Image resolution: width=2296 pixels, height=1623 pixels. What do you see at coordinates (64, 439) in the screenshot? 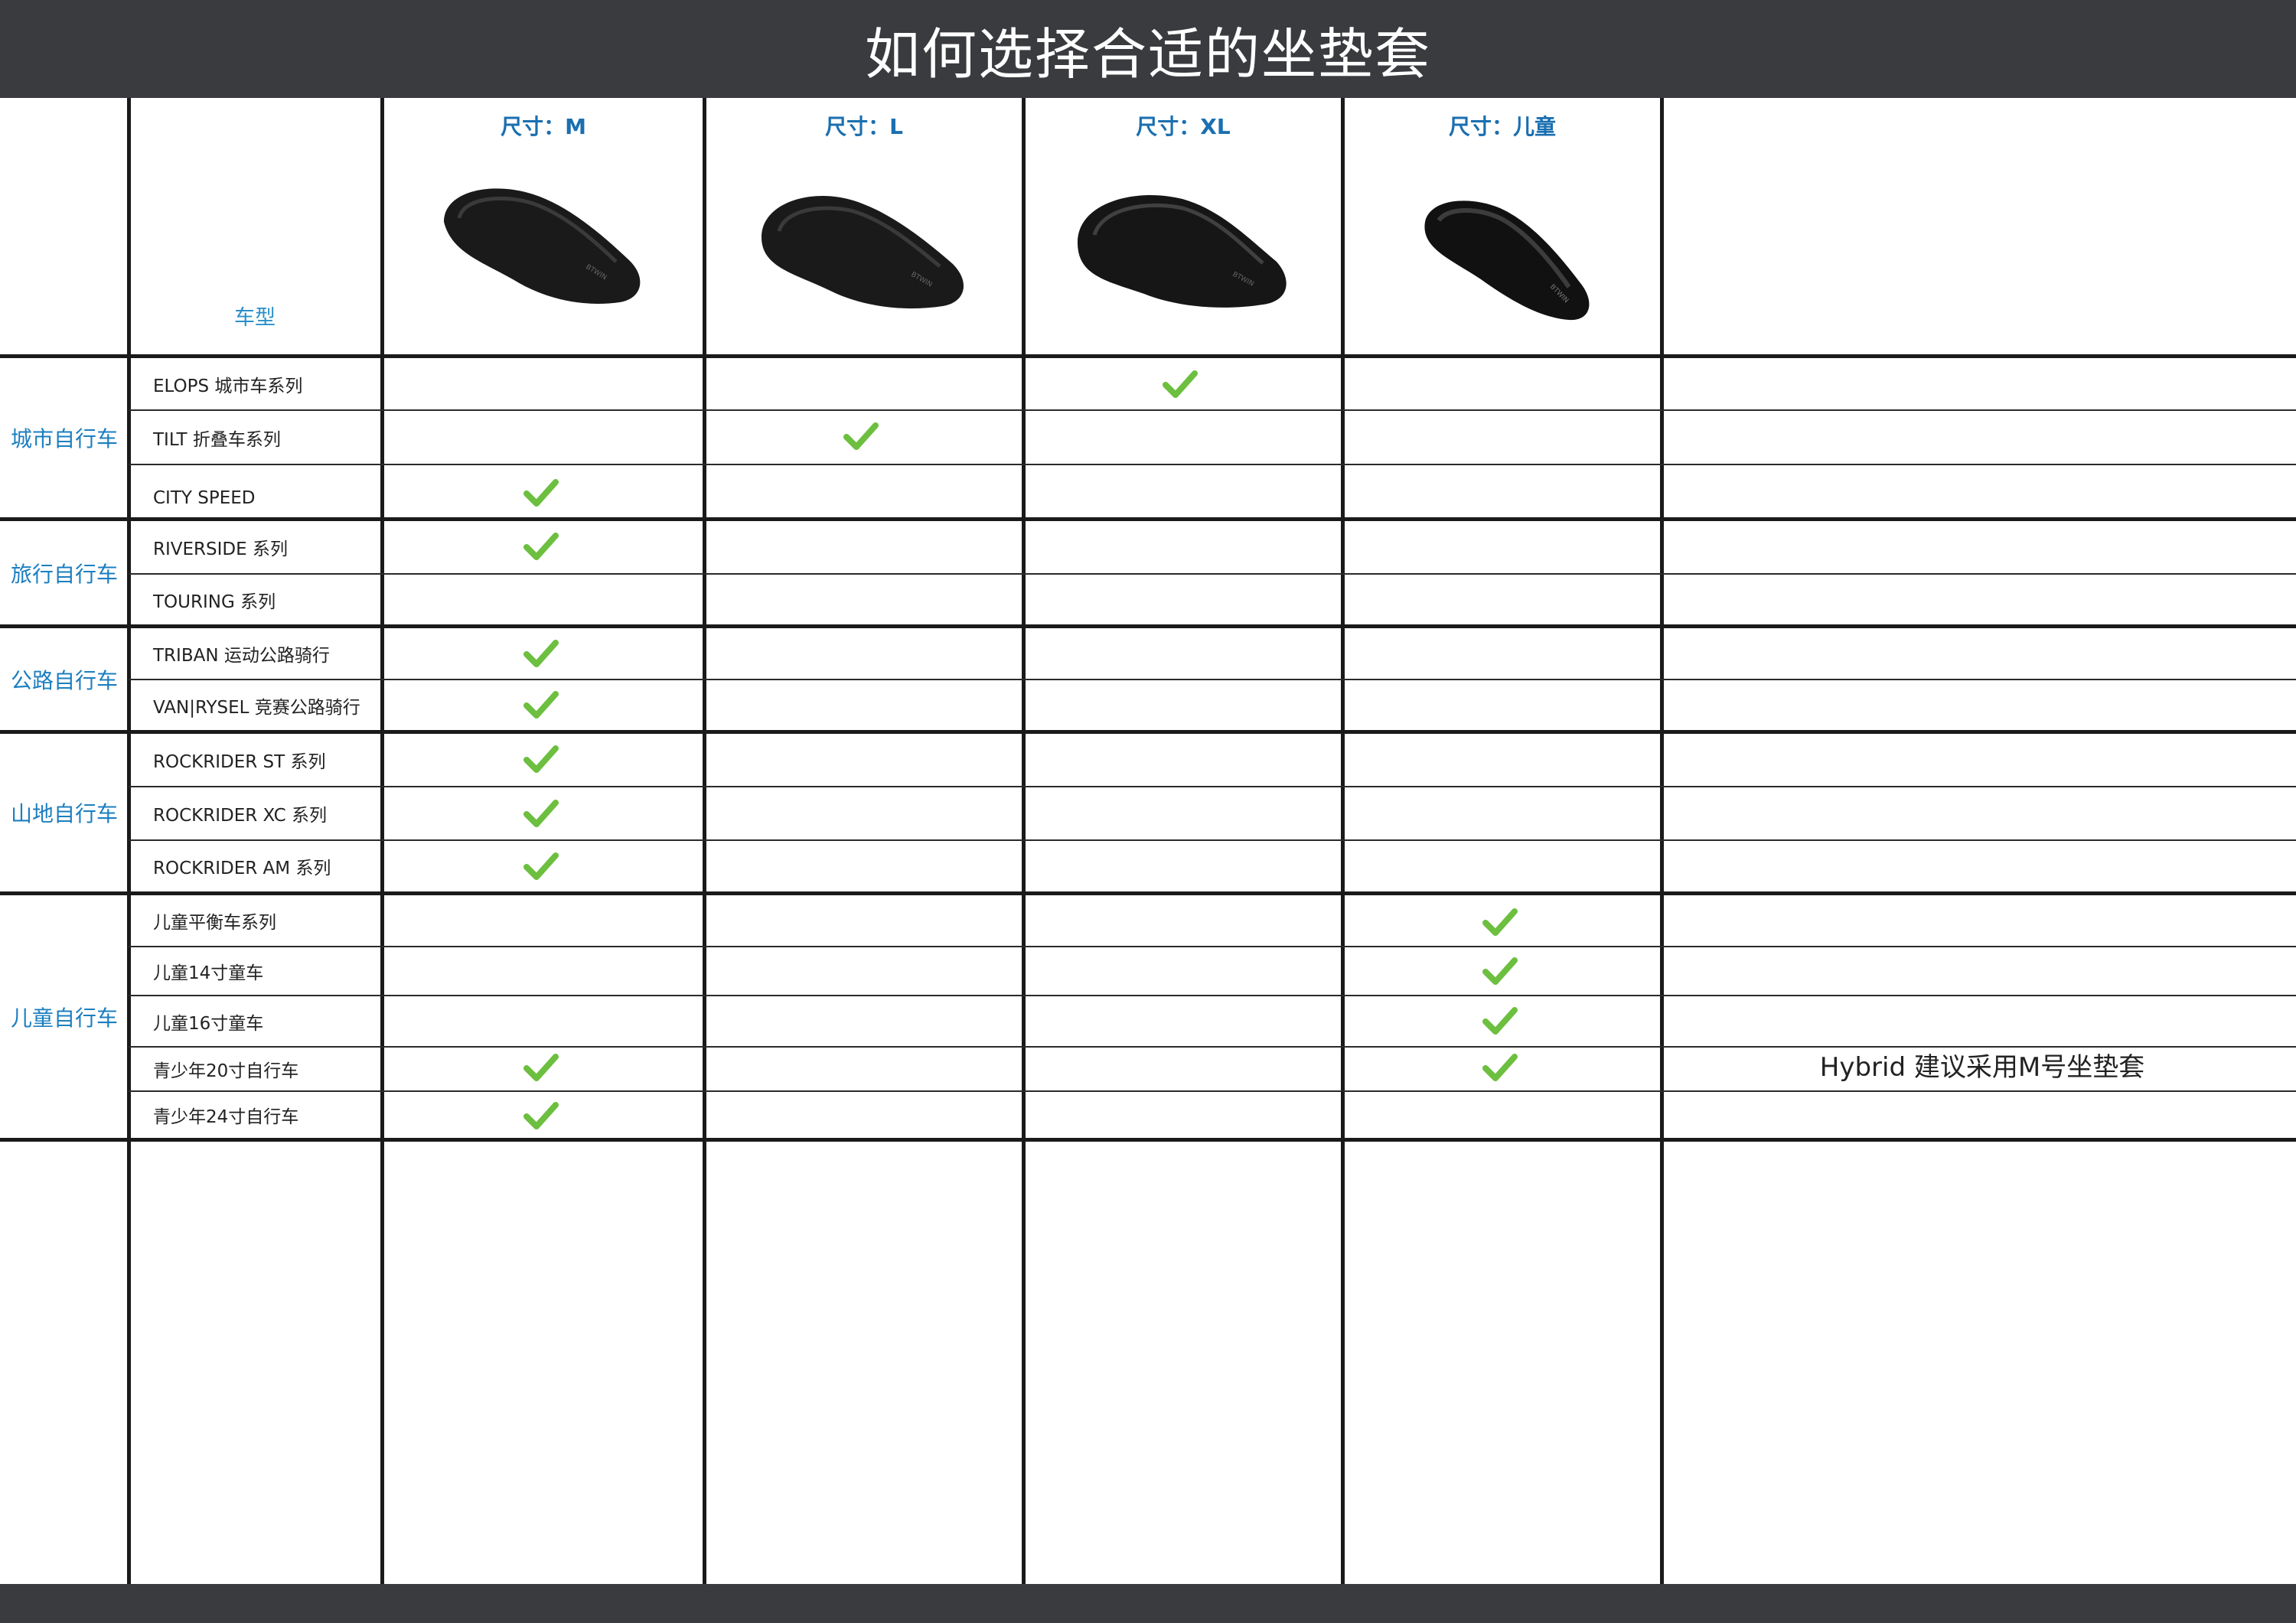
I see `category-city: 城市自行车` at bounding box center [64, 439].